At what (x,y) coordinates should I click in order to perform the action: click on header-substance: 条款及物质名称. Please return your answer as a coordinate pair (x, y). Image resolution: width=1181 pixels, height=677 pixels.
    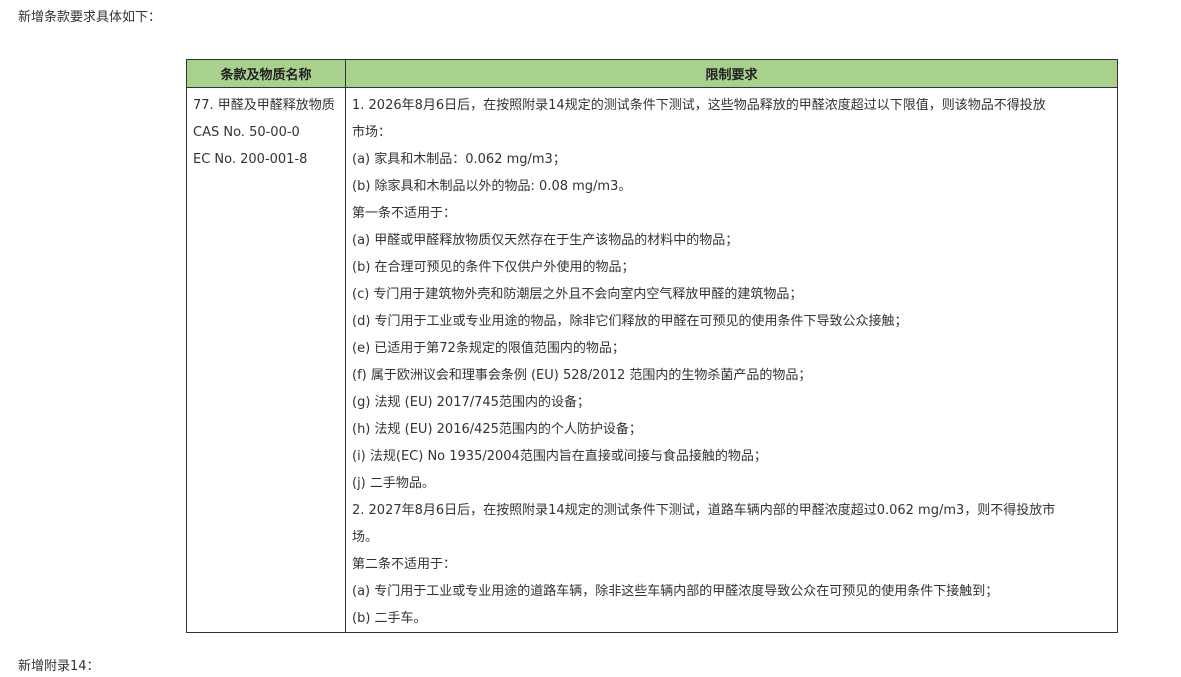
    Looking at the image, I should click on (266, 73).